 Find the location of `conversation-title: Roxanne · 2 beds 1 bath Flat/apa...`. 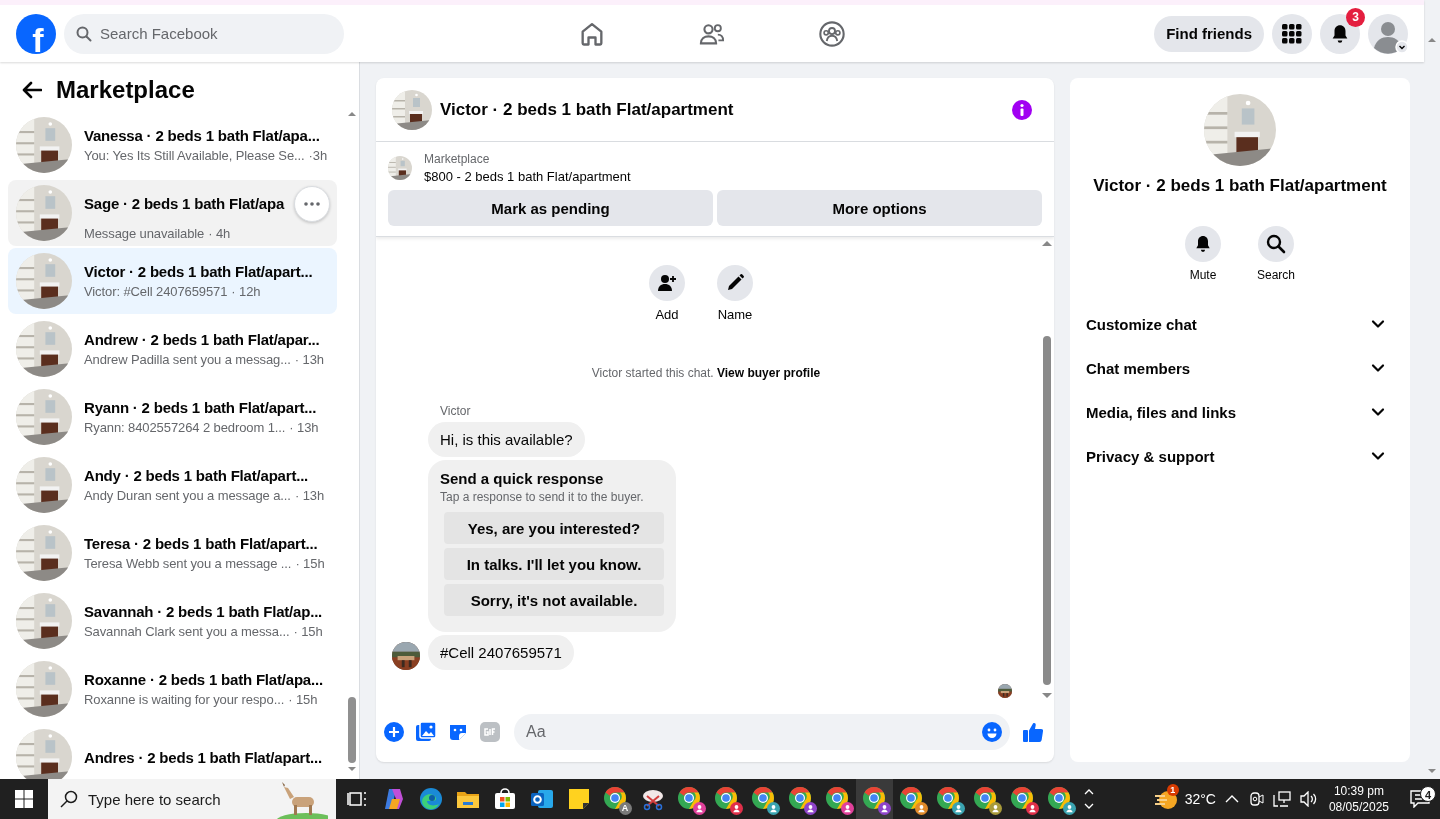

conversation-title: Roxanne · 2 beds 1 bath Flat/apa... is located at coordinates (203, 679).